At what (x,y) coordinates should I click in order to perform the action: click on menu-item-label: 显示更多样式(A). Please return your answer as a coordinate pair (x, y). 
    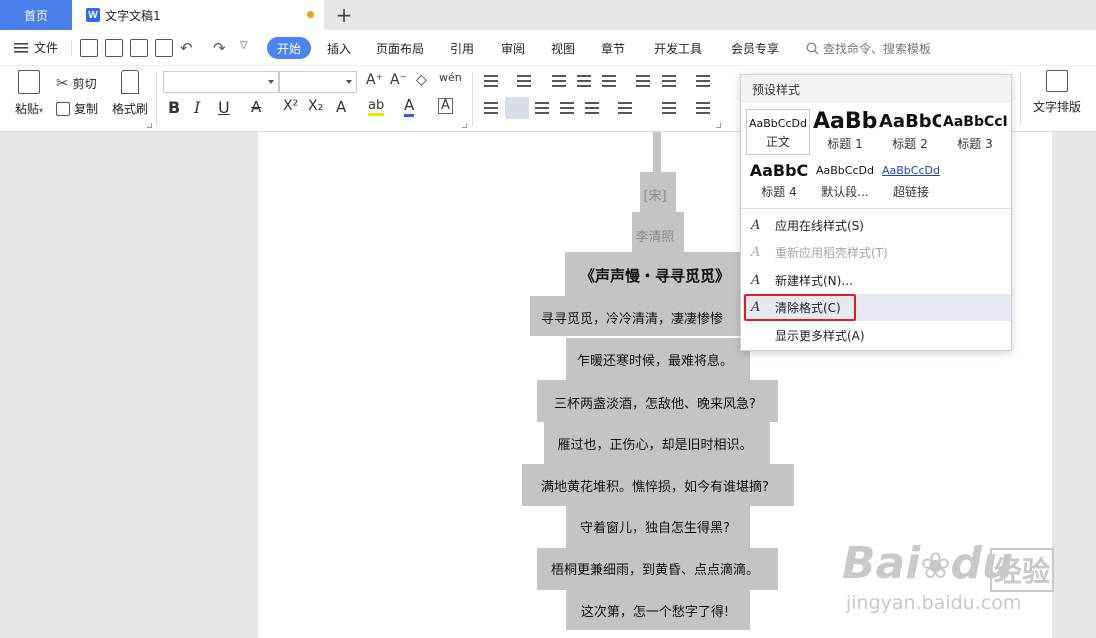
    Looking at the image, I should click on (820, 336).